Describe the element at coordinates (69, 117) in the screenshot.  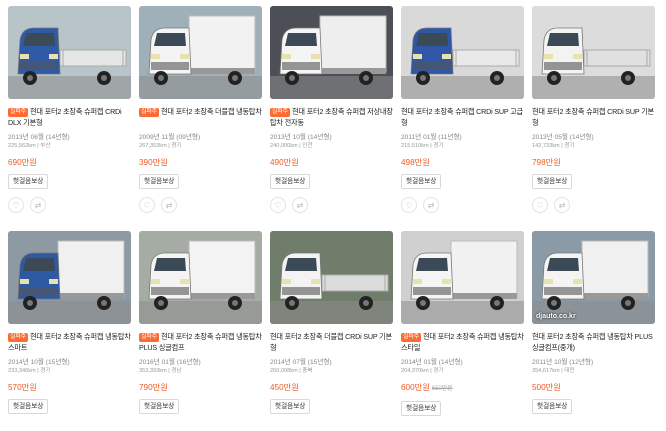
I see `listing-title: 실파주 현대 포터2 초장축 슈퍼캡 CRDi DLX 기본형` at that location.